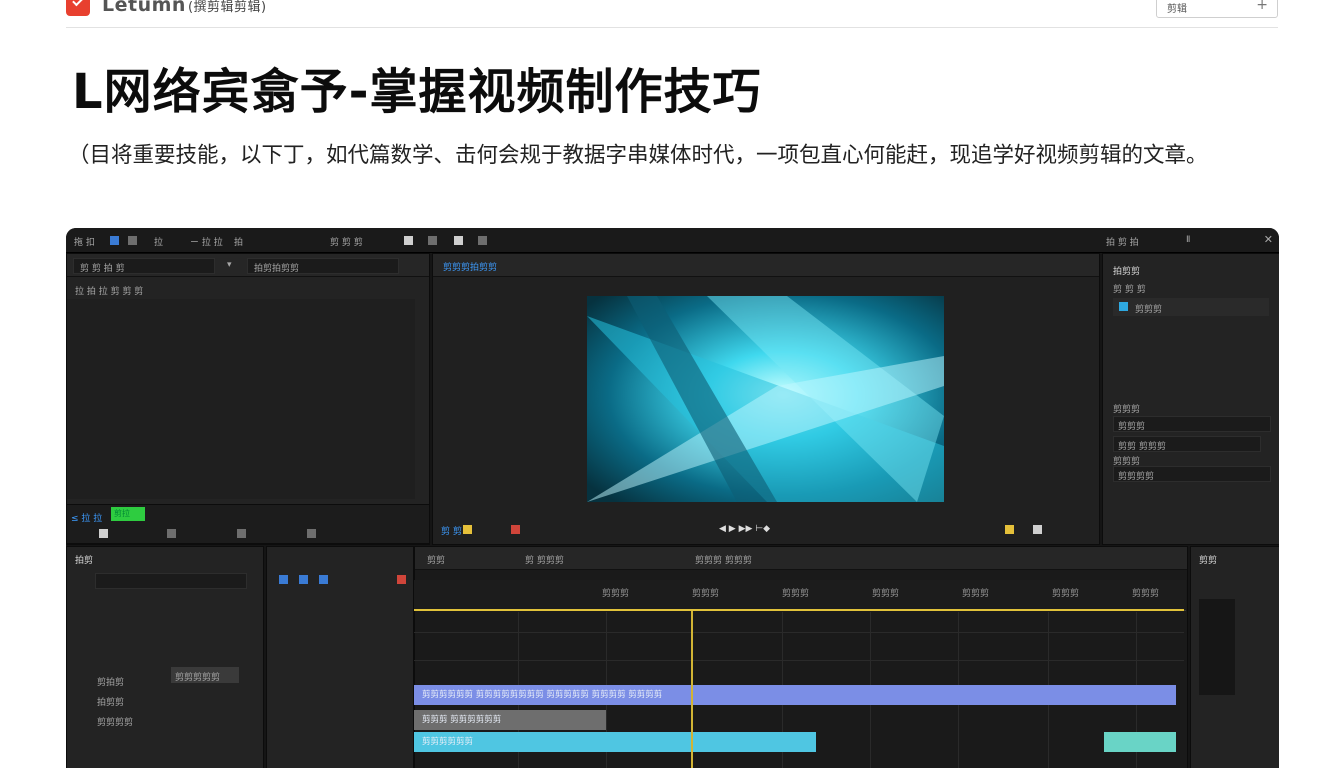 Image resolution: width=1344 pixels, height=768 pixels. I want to click on timeline-label-1: 剪剪, so click(436, 561).